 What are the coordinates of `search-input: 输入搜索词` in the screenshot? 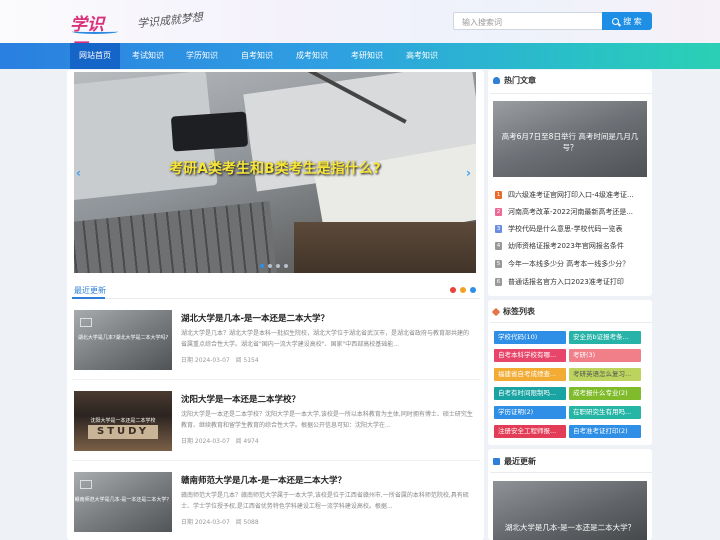 It's located at (528, 21).